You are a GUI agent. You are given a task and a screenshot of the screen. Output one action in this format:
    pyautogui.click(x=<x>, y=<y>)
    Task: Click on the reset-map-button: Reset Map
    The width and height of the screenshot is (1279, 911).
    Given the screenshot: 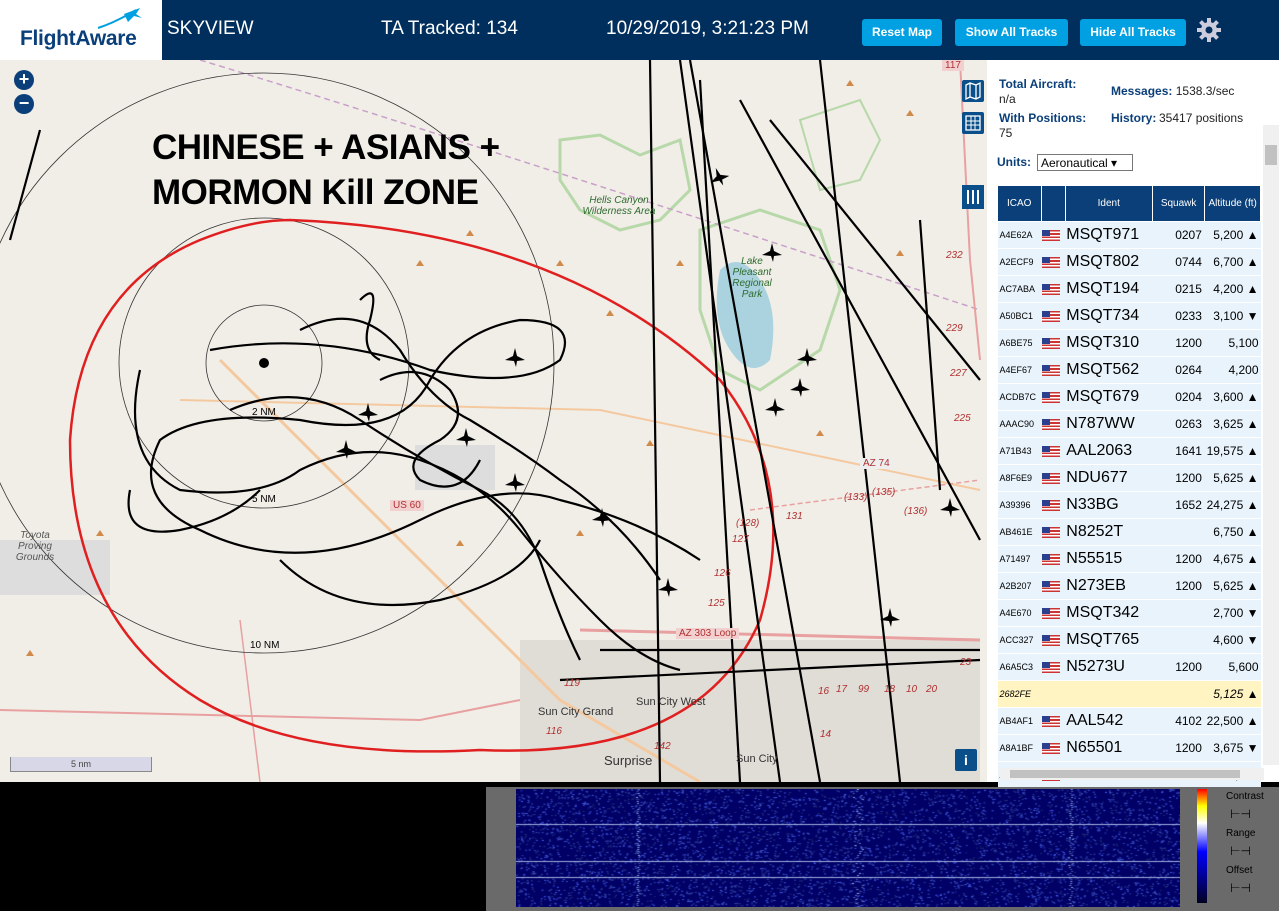 What is the action you would take?
    pyautogui.click(x=902, y=32)
    